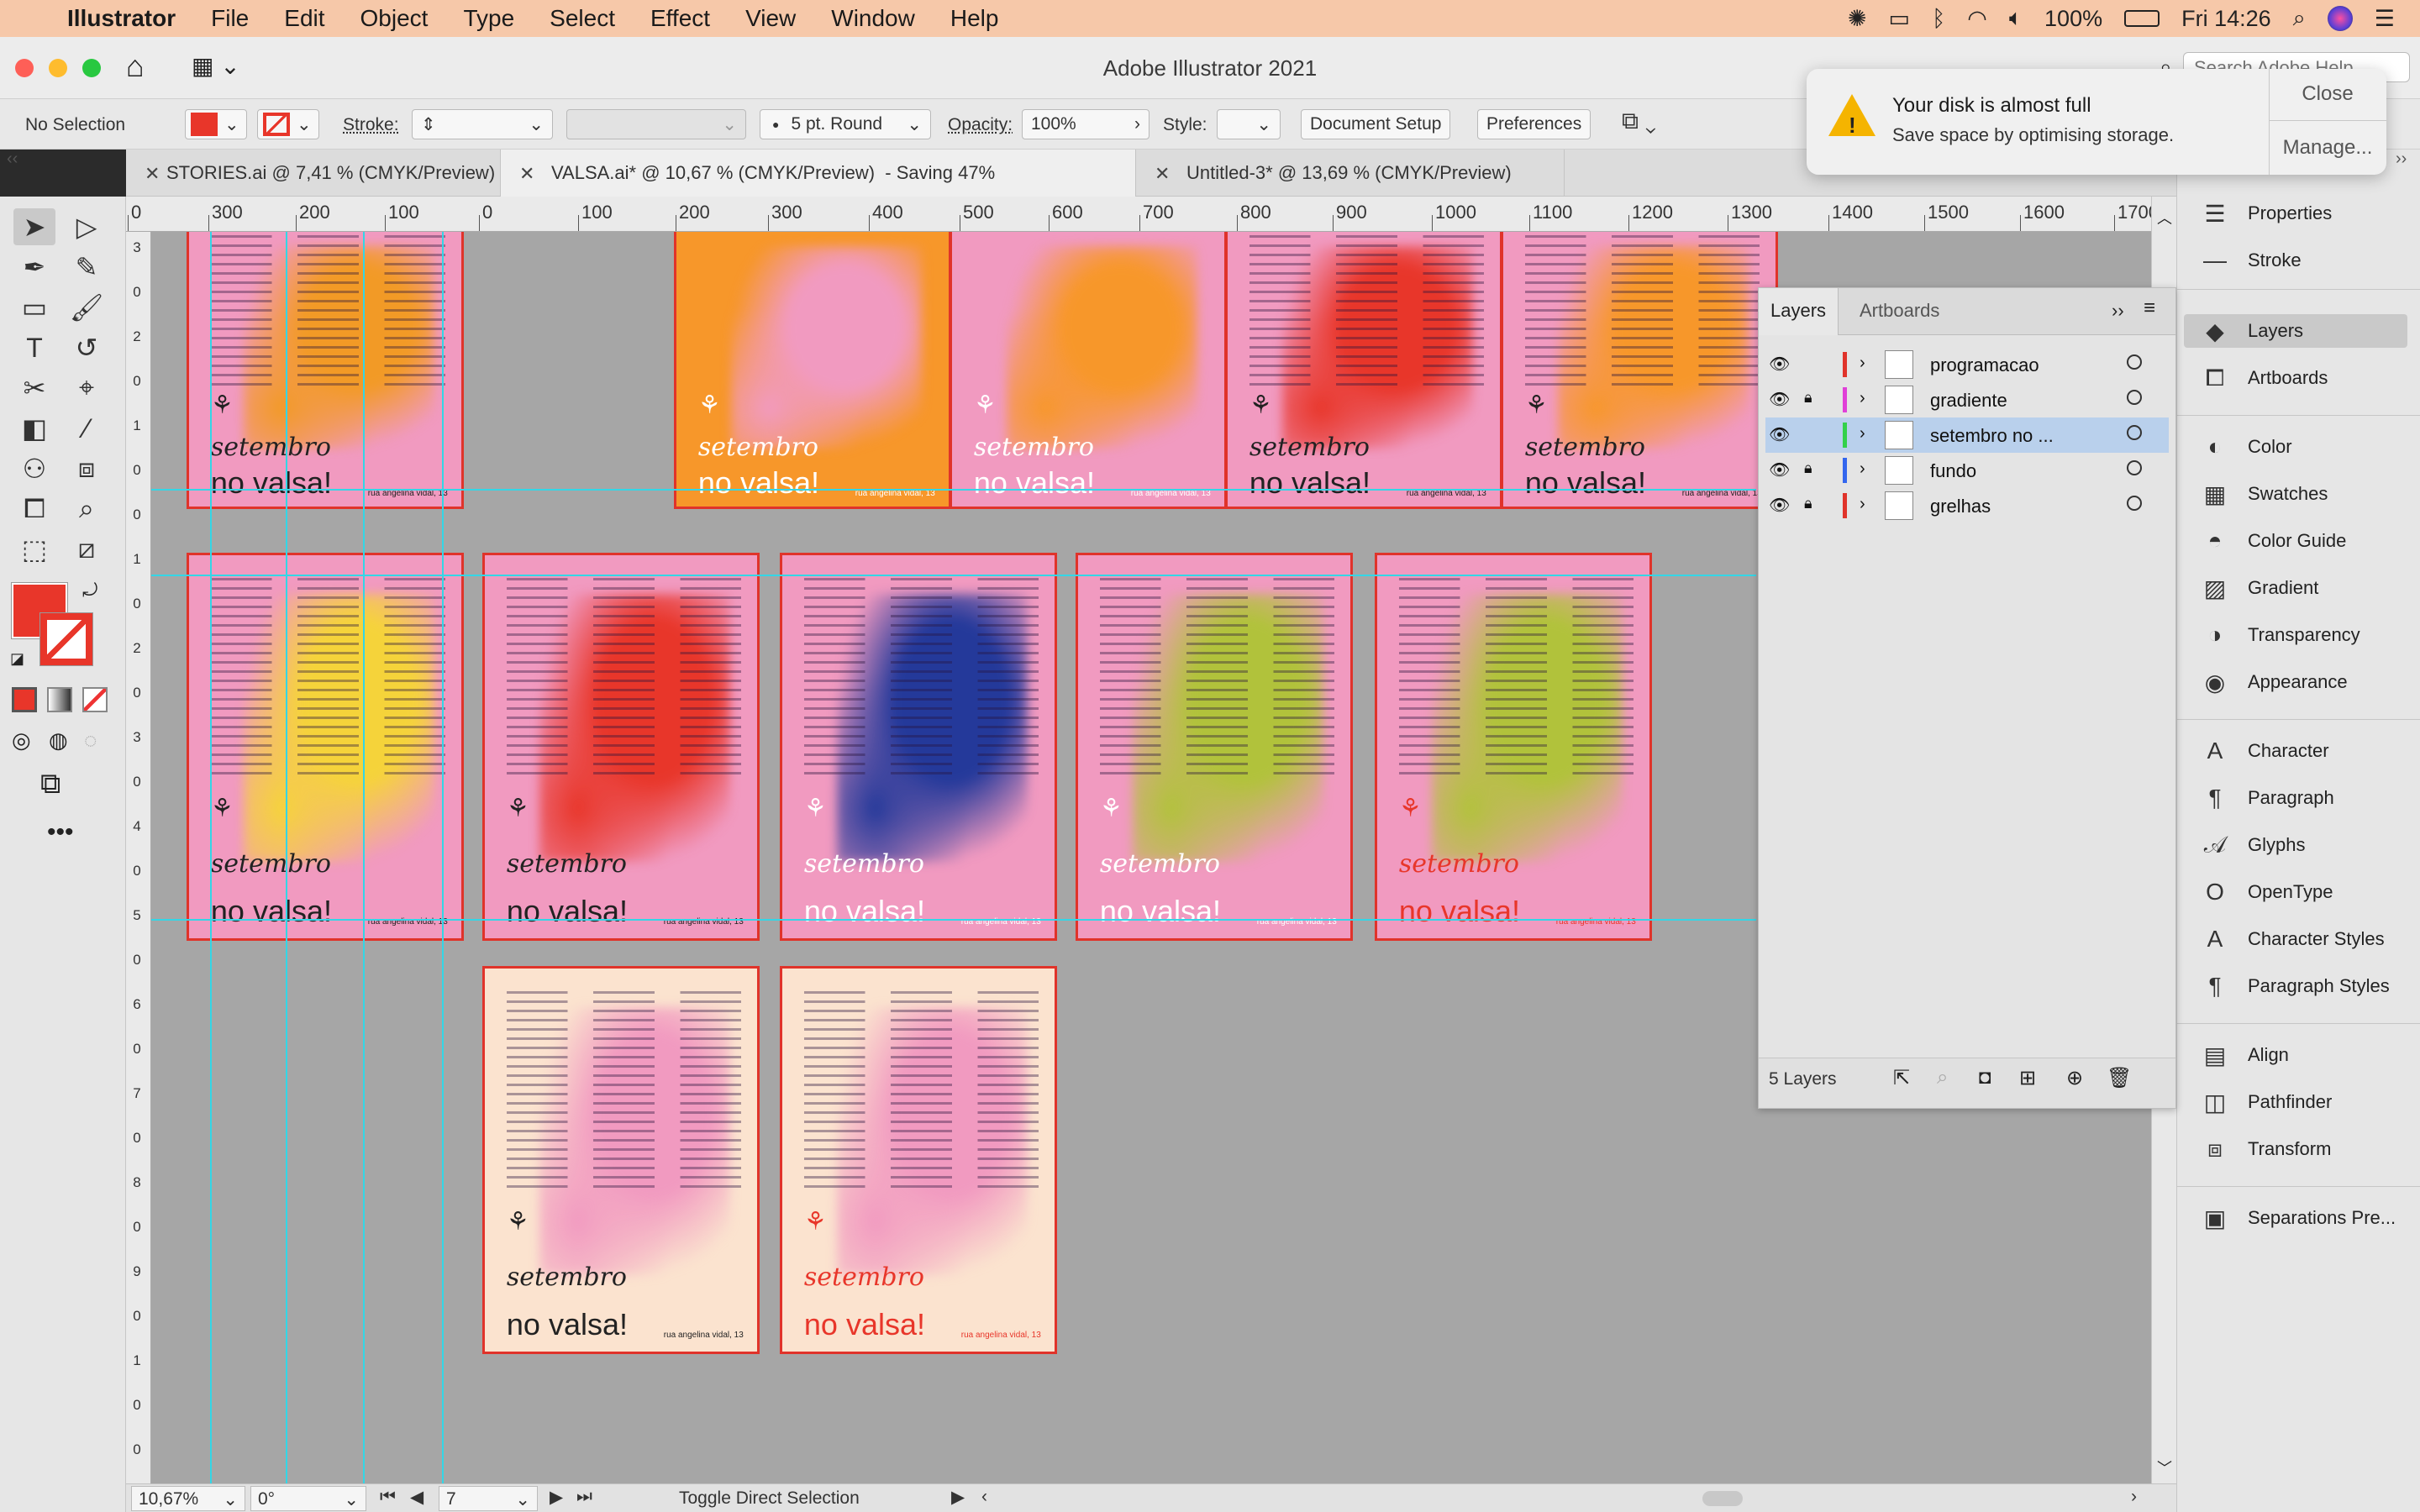 Image resolution: width=2420 pixels, height=1512 pixels. Describe the element at coordinates (34, 347) in the screenshot. I see `type-tool-icon: T` at that location.